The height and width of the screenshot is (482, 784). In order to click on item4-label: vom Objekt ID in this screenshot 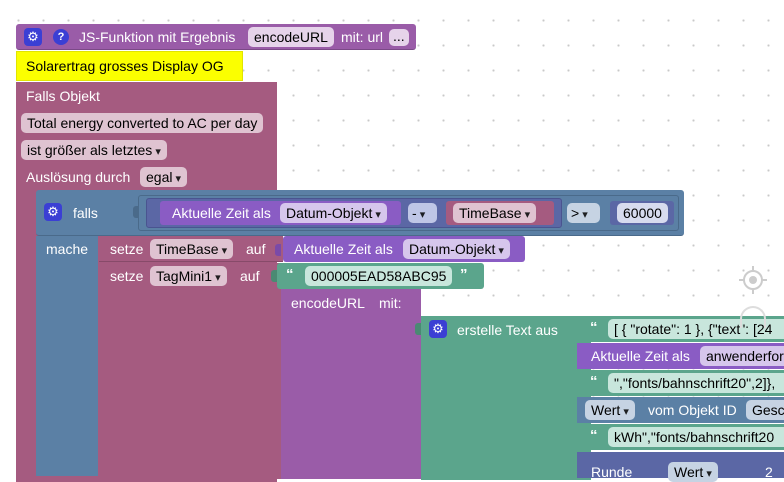, I will do `click(692, 410)`.